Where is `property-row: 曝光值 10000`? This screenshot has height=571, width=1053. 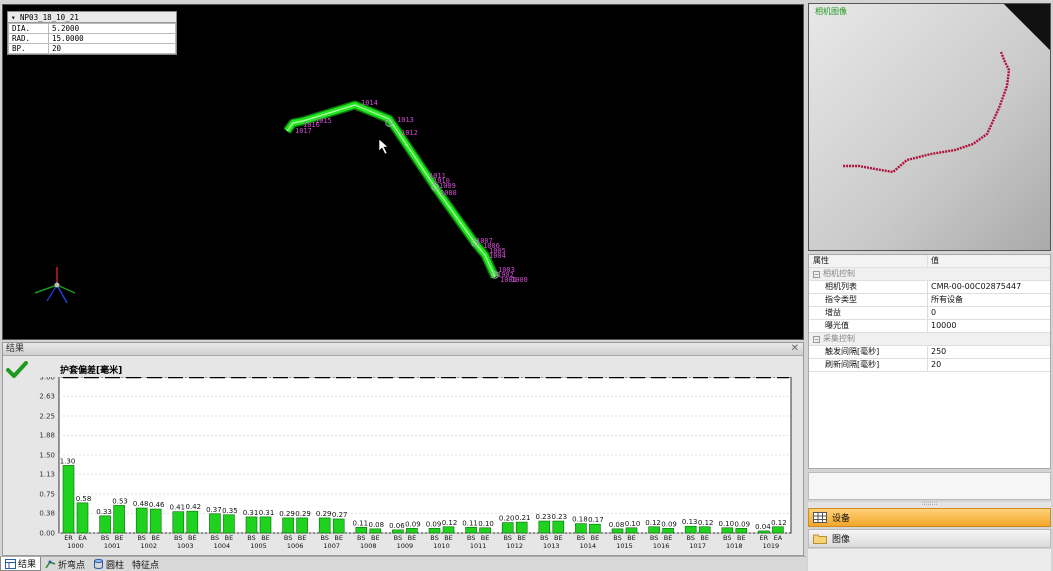
property-row: 曝光值 10000 is located at coordinates (929, 326).